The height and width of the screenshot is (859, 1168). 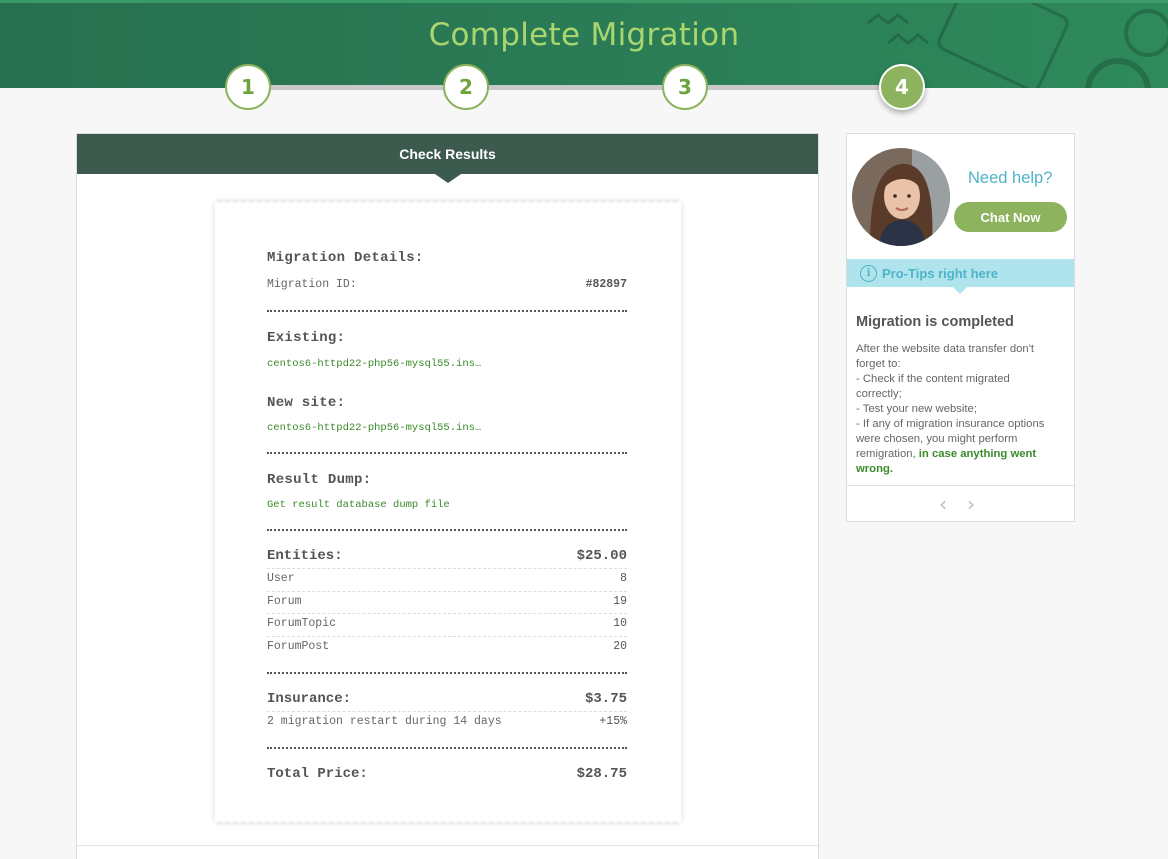 I want to click on entity-row: ForumPost 20, so click(x=447, y=646).